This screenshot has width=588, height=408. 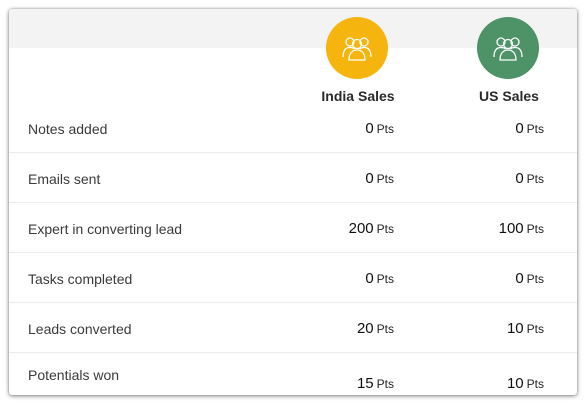 I want to click on table-row: Tasks completed 0 Pts 0 Pts, so click(x=293, y=278).